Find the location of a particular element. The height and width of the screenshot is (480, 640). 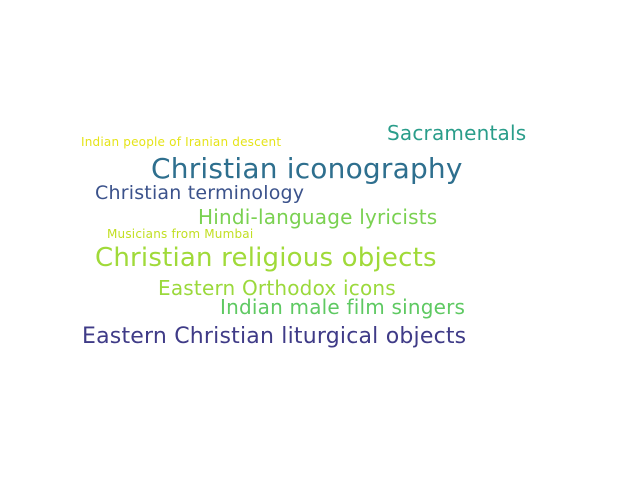

word-indian-male-film-singers: Indian male film singers is located at coordinates (343, 307).